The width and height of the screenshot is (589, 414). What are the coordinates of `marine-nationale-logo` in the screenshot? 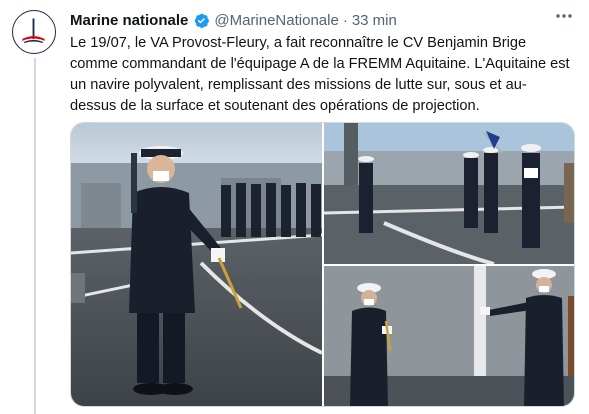 It's located at (33, 31).